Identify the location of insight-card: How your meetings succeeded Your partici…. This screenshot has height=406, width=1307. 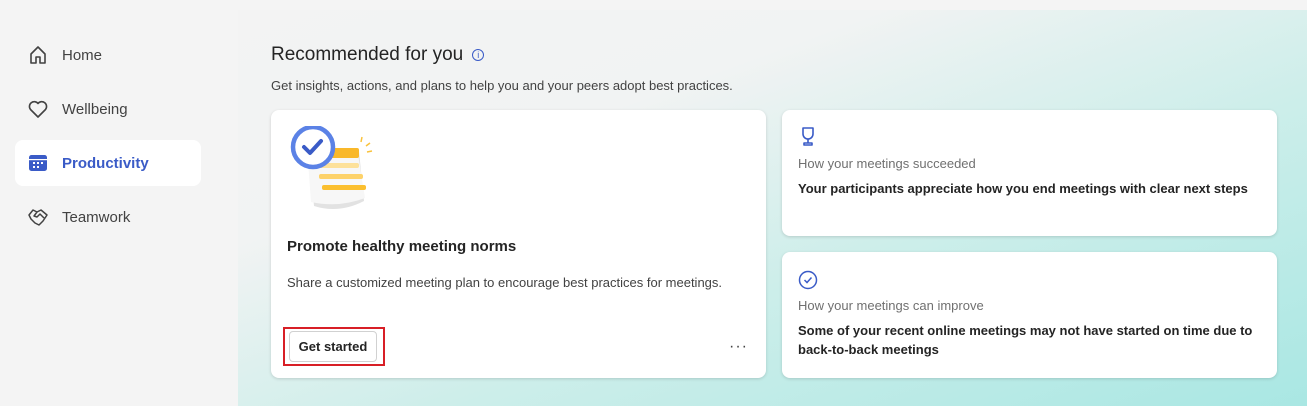
(1029, 173).